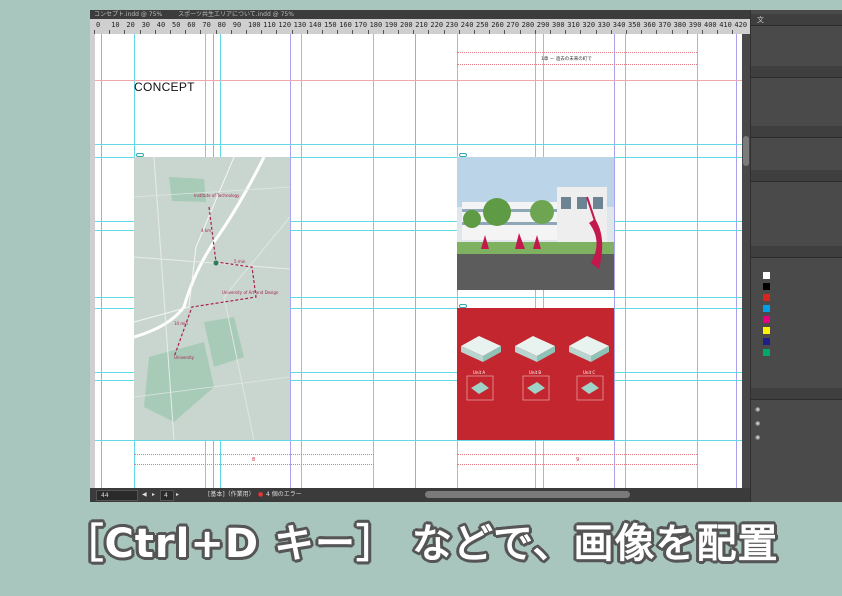 The width and height of the screenshot is (842, 596). I want to click on diagram-image-frame: Unit A Unit B Unit C, so click(535, 374).